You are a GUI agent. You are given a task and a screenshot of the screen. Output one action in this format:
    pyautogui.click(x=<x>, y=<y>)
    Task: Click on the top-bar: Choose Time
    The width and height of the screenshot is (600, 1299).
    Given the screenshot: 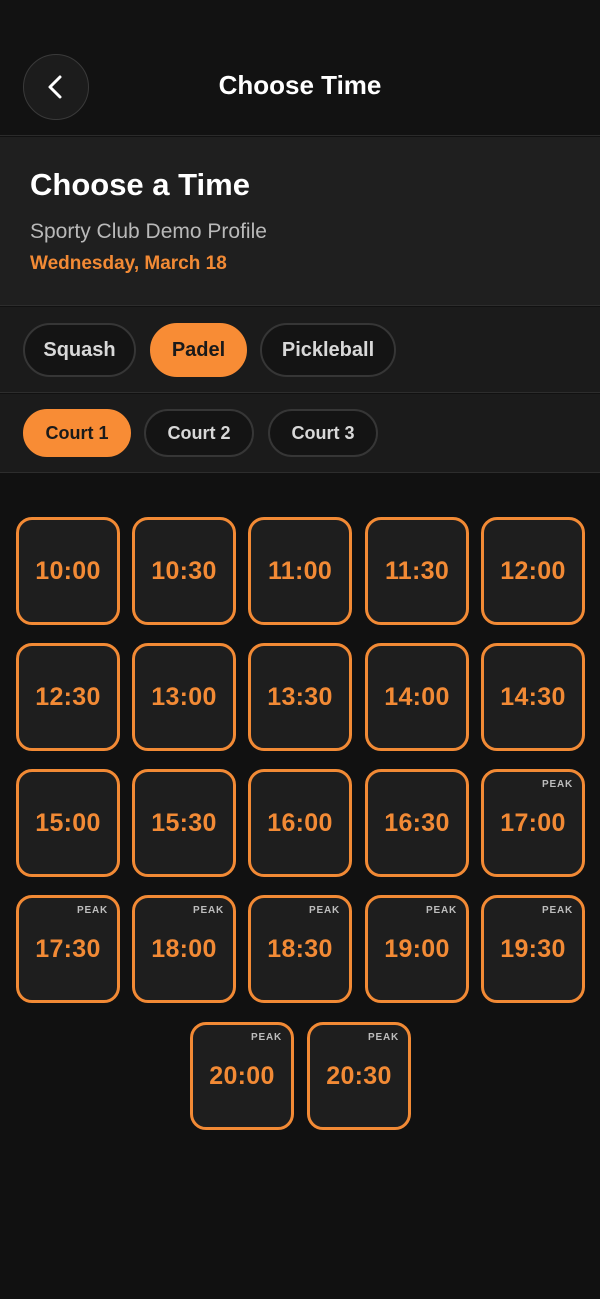 What is the action you would take?
    pyautogui.click(x=300, y=68)
    